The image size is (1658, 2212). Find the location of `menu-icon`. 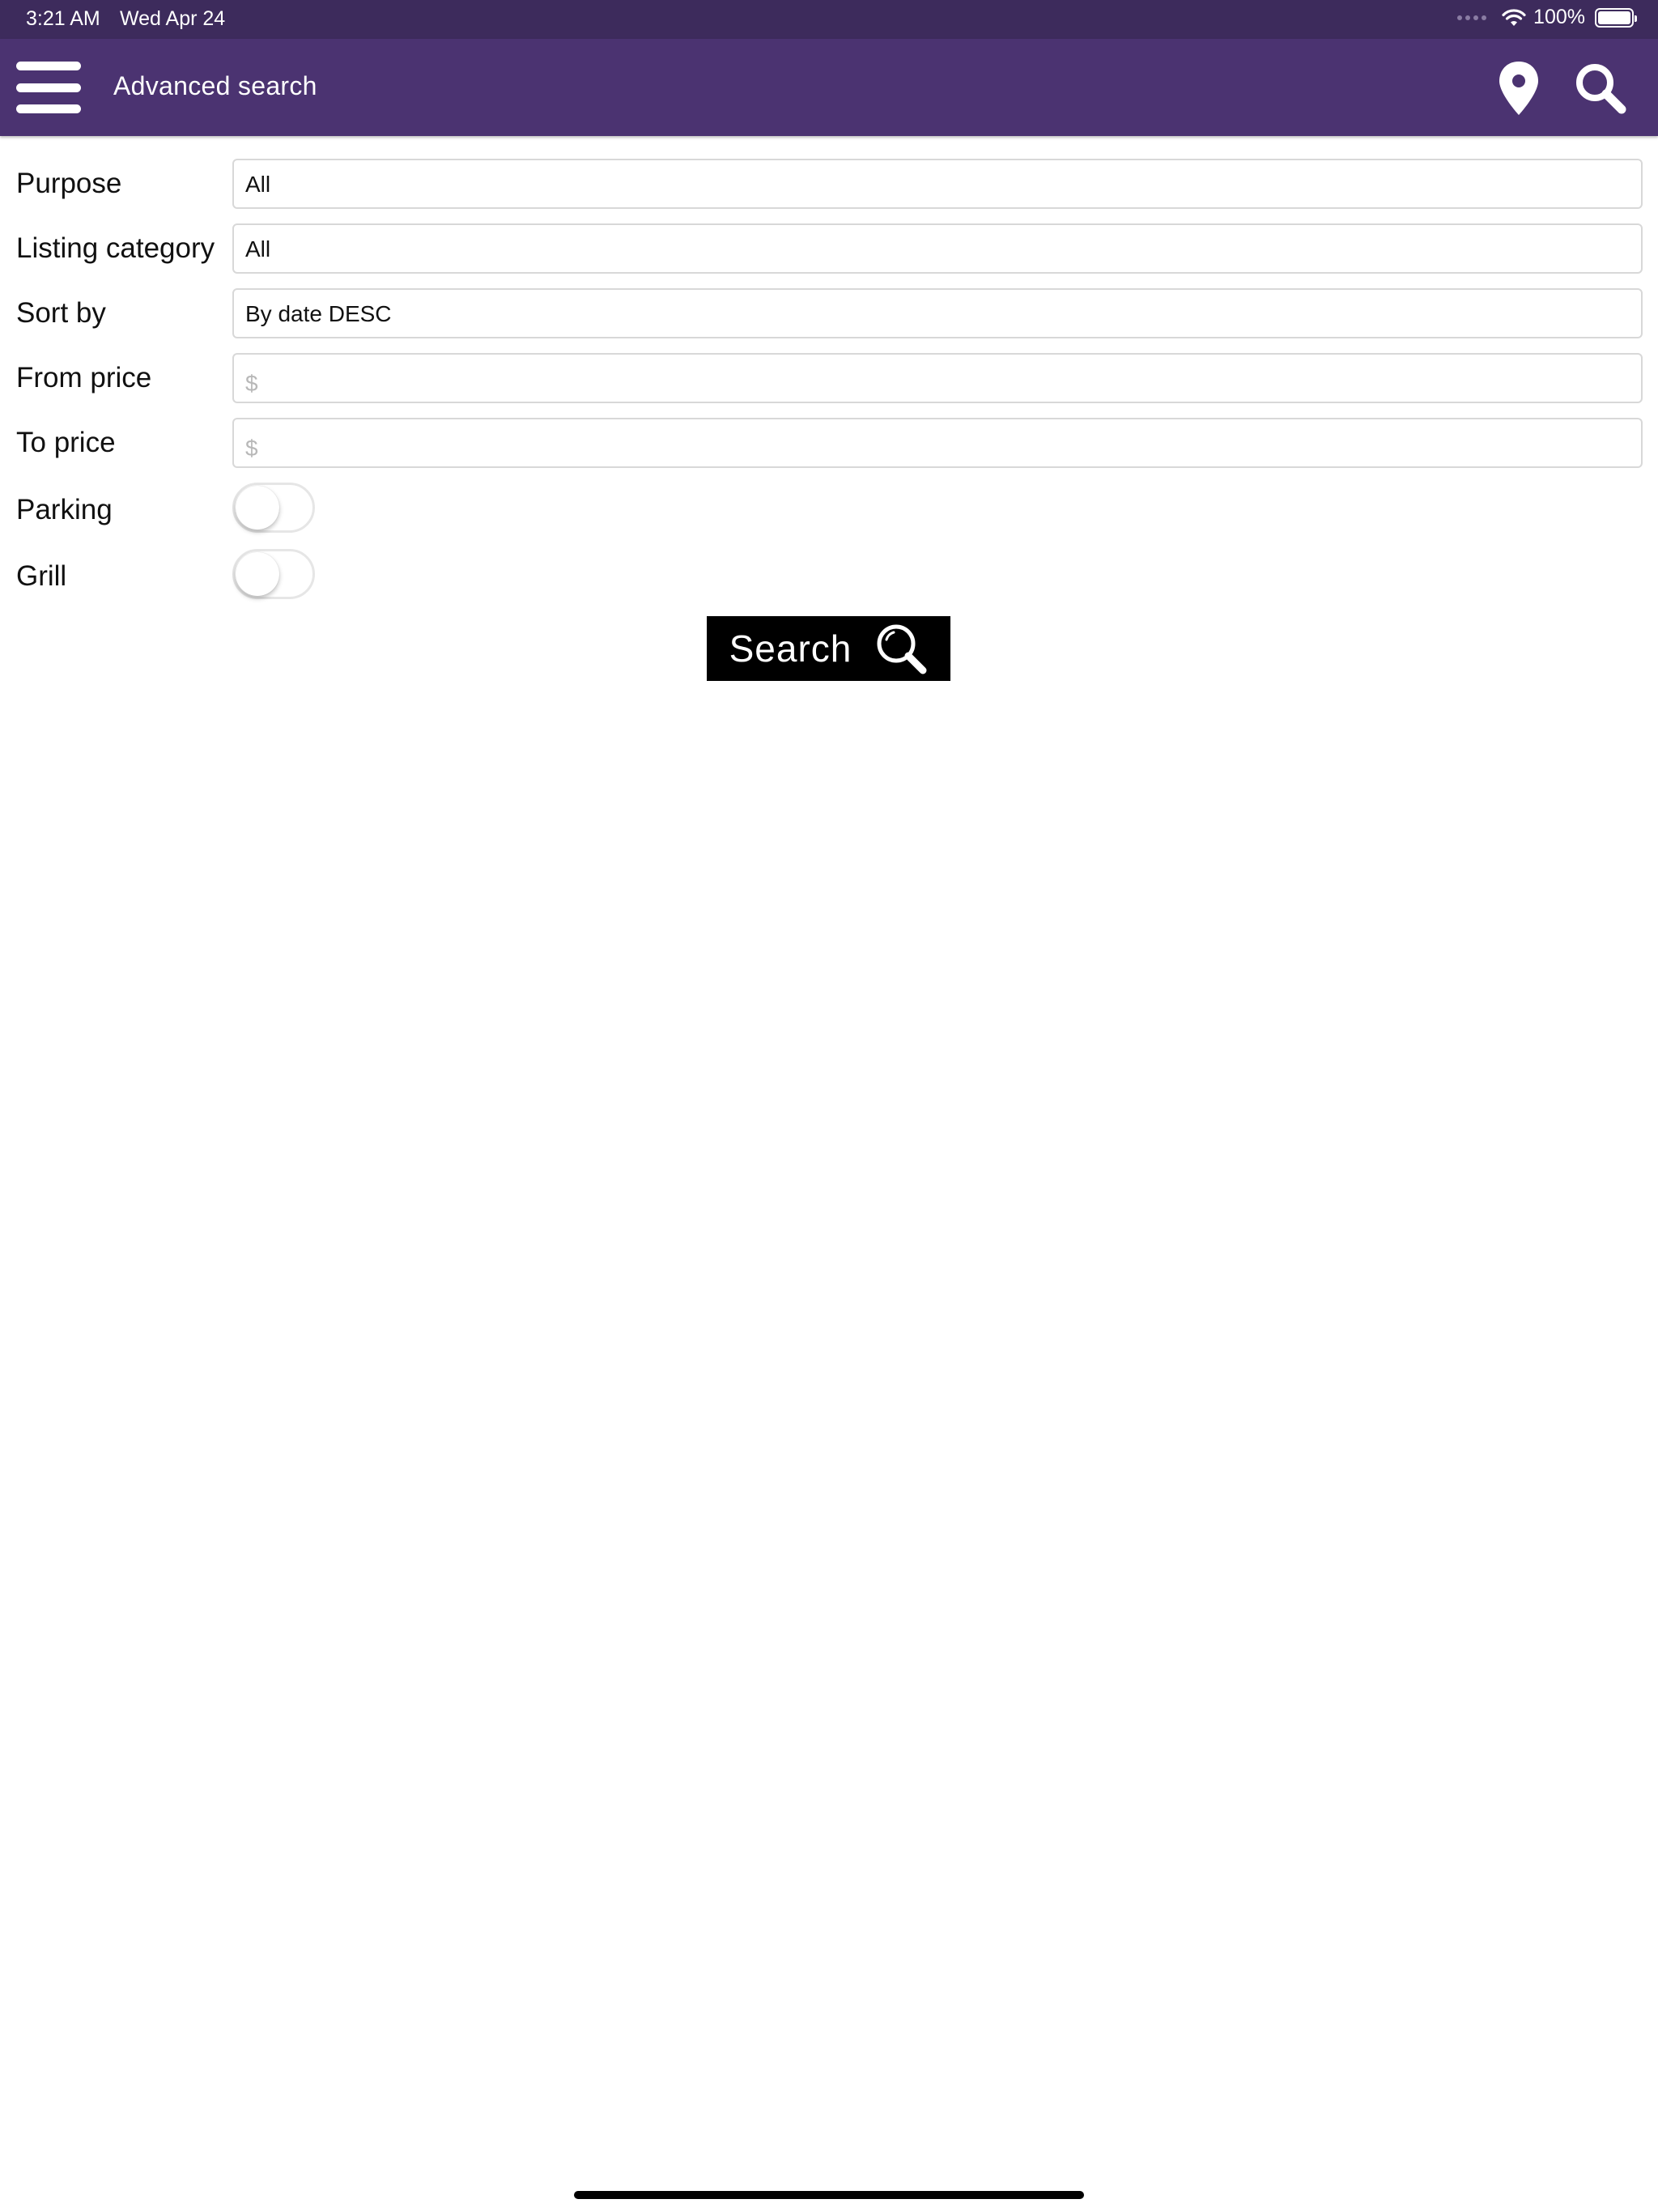

menu-icon is located at coordinates (48, 66).